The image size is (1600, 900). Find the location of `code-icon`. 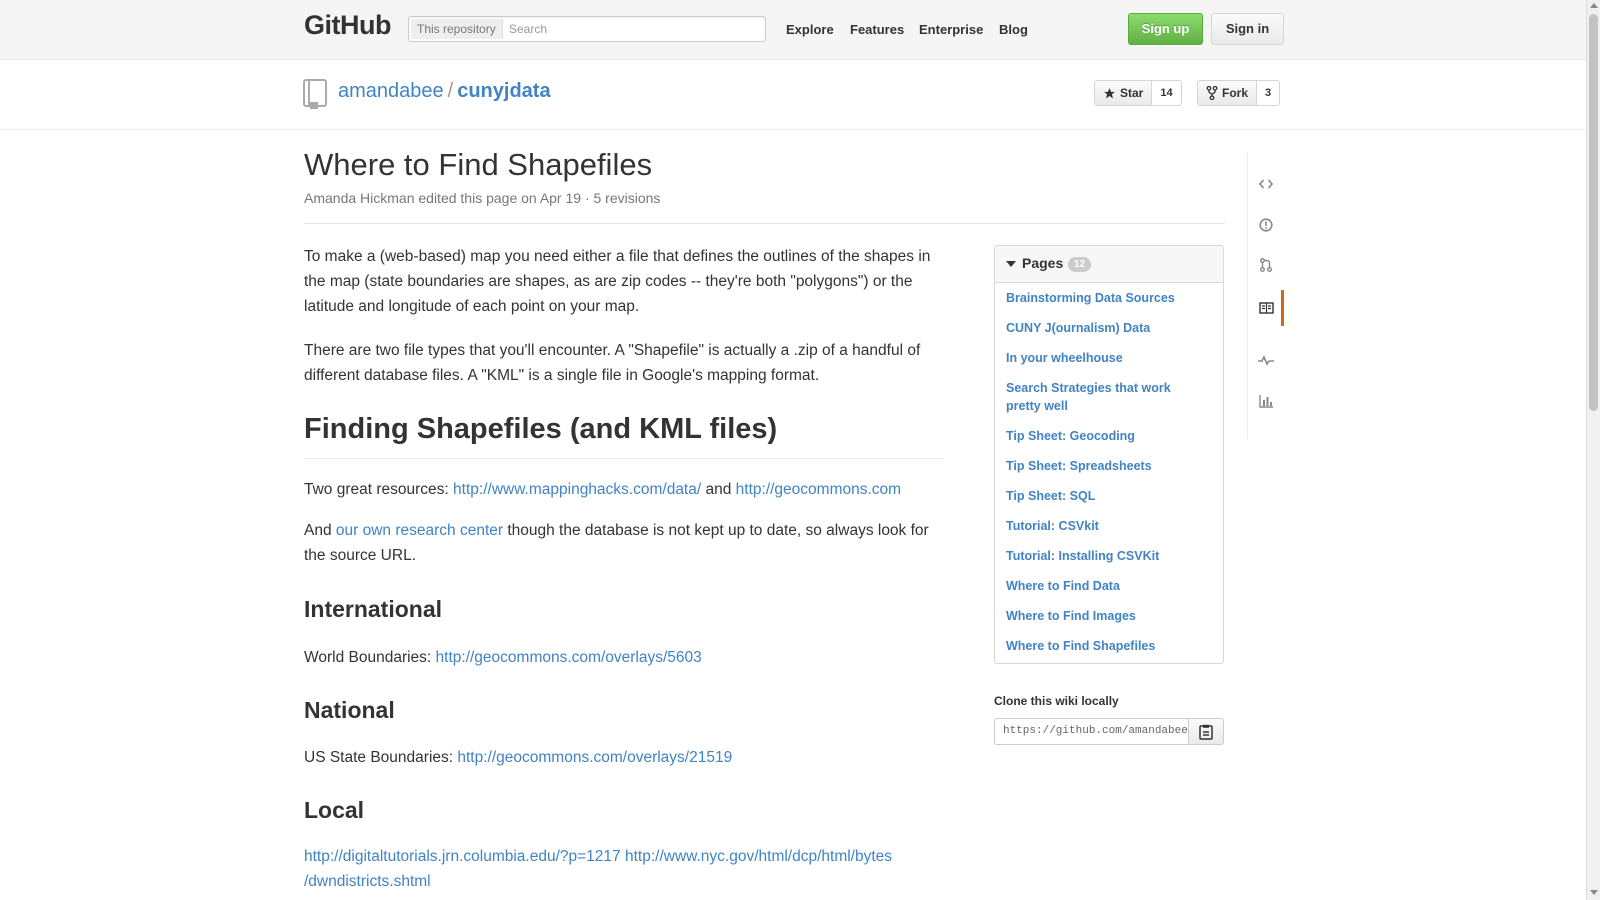

code-icon is located at coordinates (1266, 184).